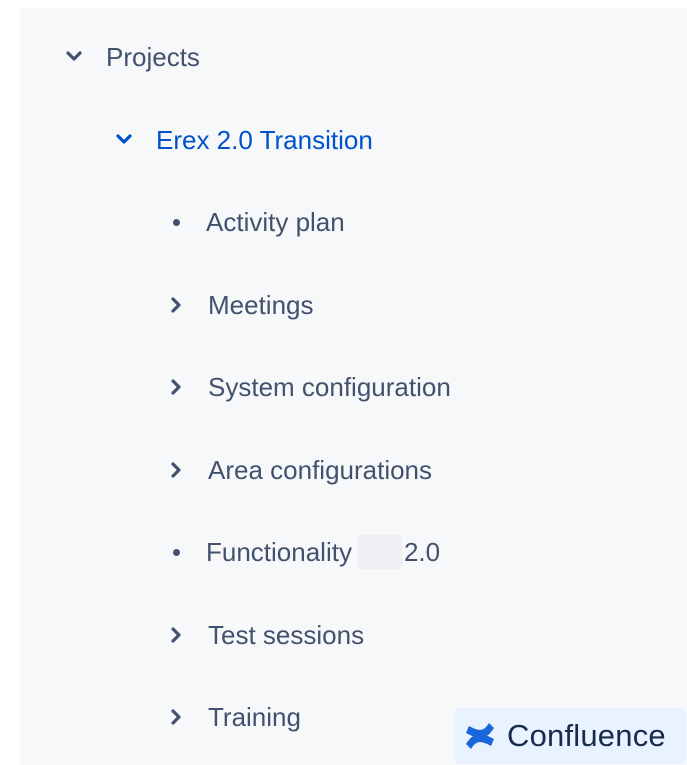  What do you see at coordinates (379, 552) in the screenshot?
I see `redacted-text` at bounding box center [379, 552].